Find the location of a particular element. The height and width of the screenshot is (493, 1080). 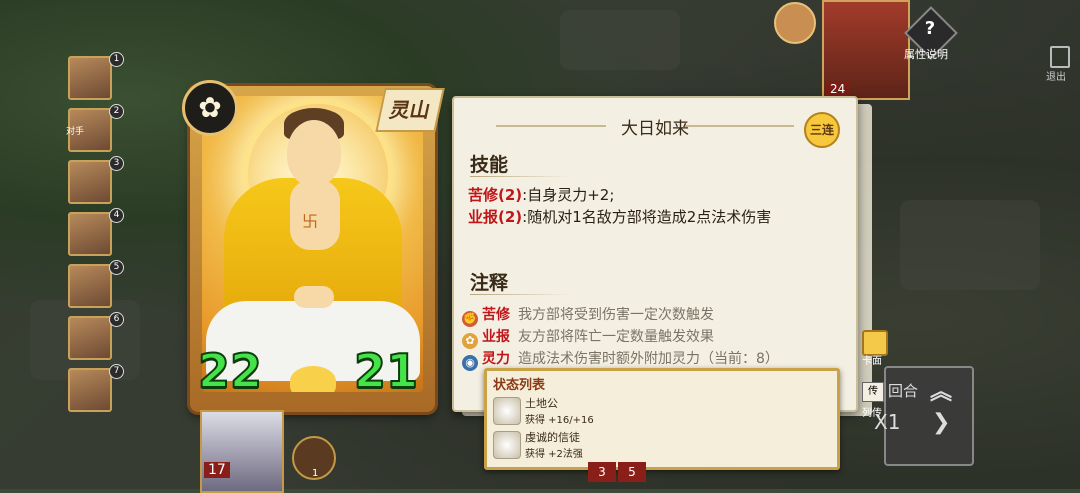

player-roster: 1 对手 2 3 4 5 6 7 is located at coordinates (94, 236).